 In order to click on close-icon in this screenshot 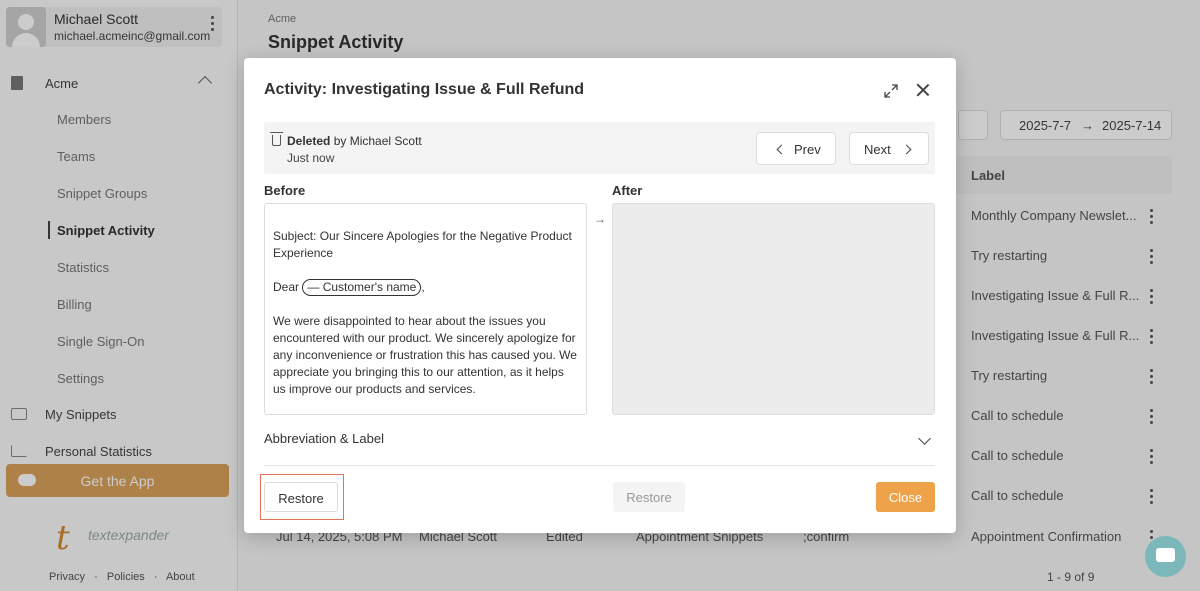, I will do `click(923, 90)`.